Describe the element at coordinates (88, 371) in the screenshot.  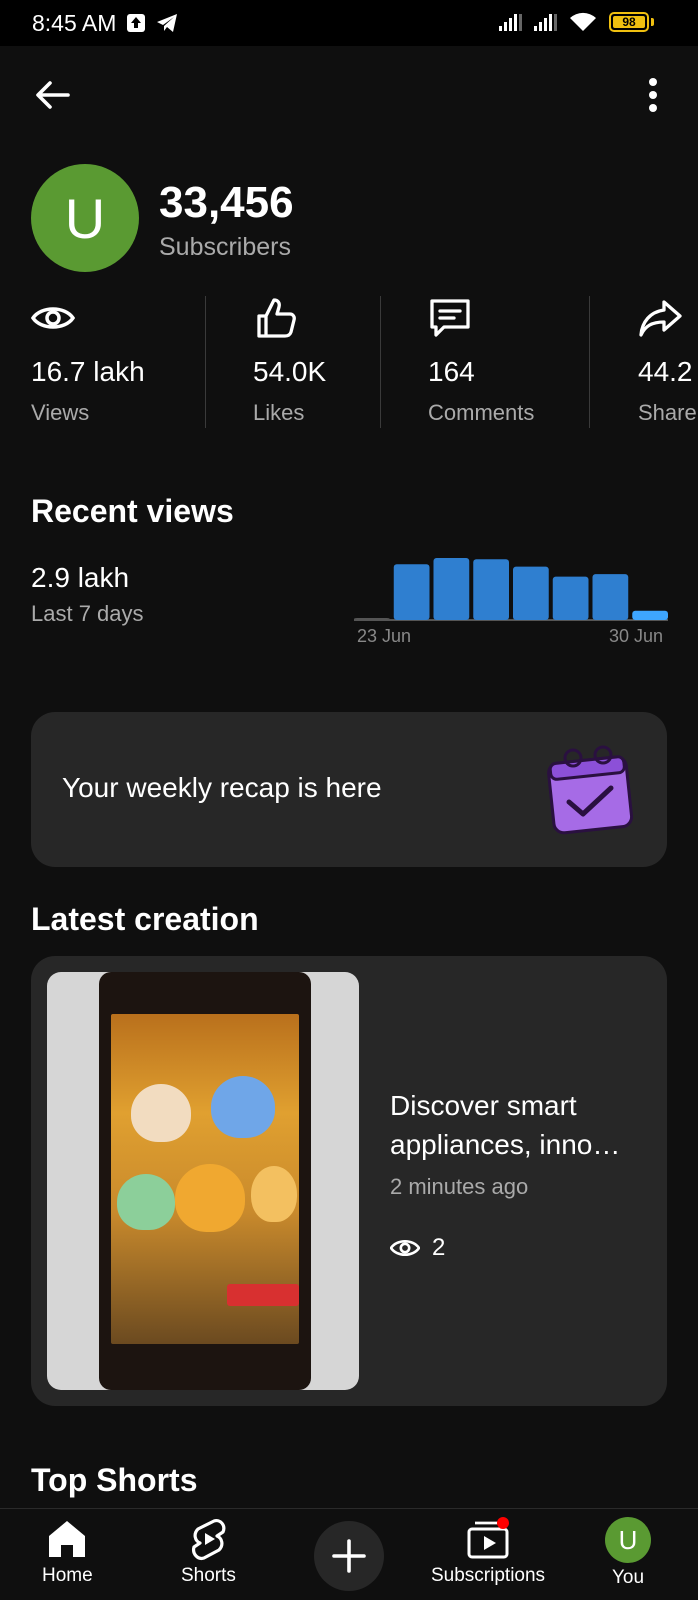
I see `stat-value: 16.7 lakh` at that location.